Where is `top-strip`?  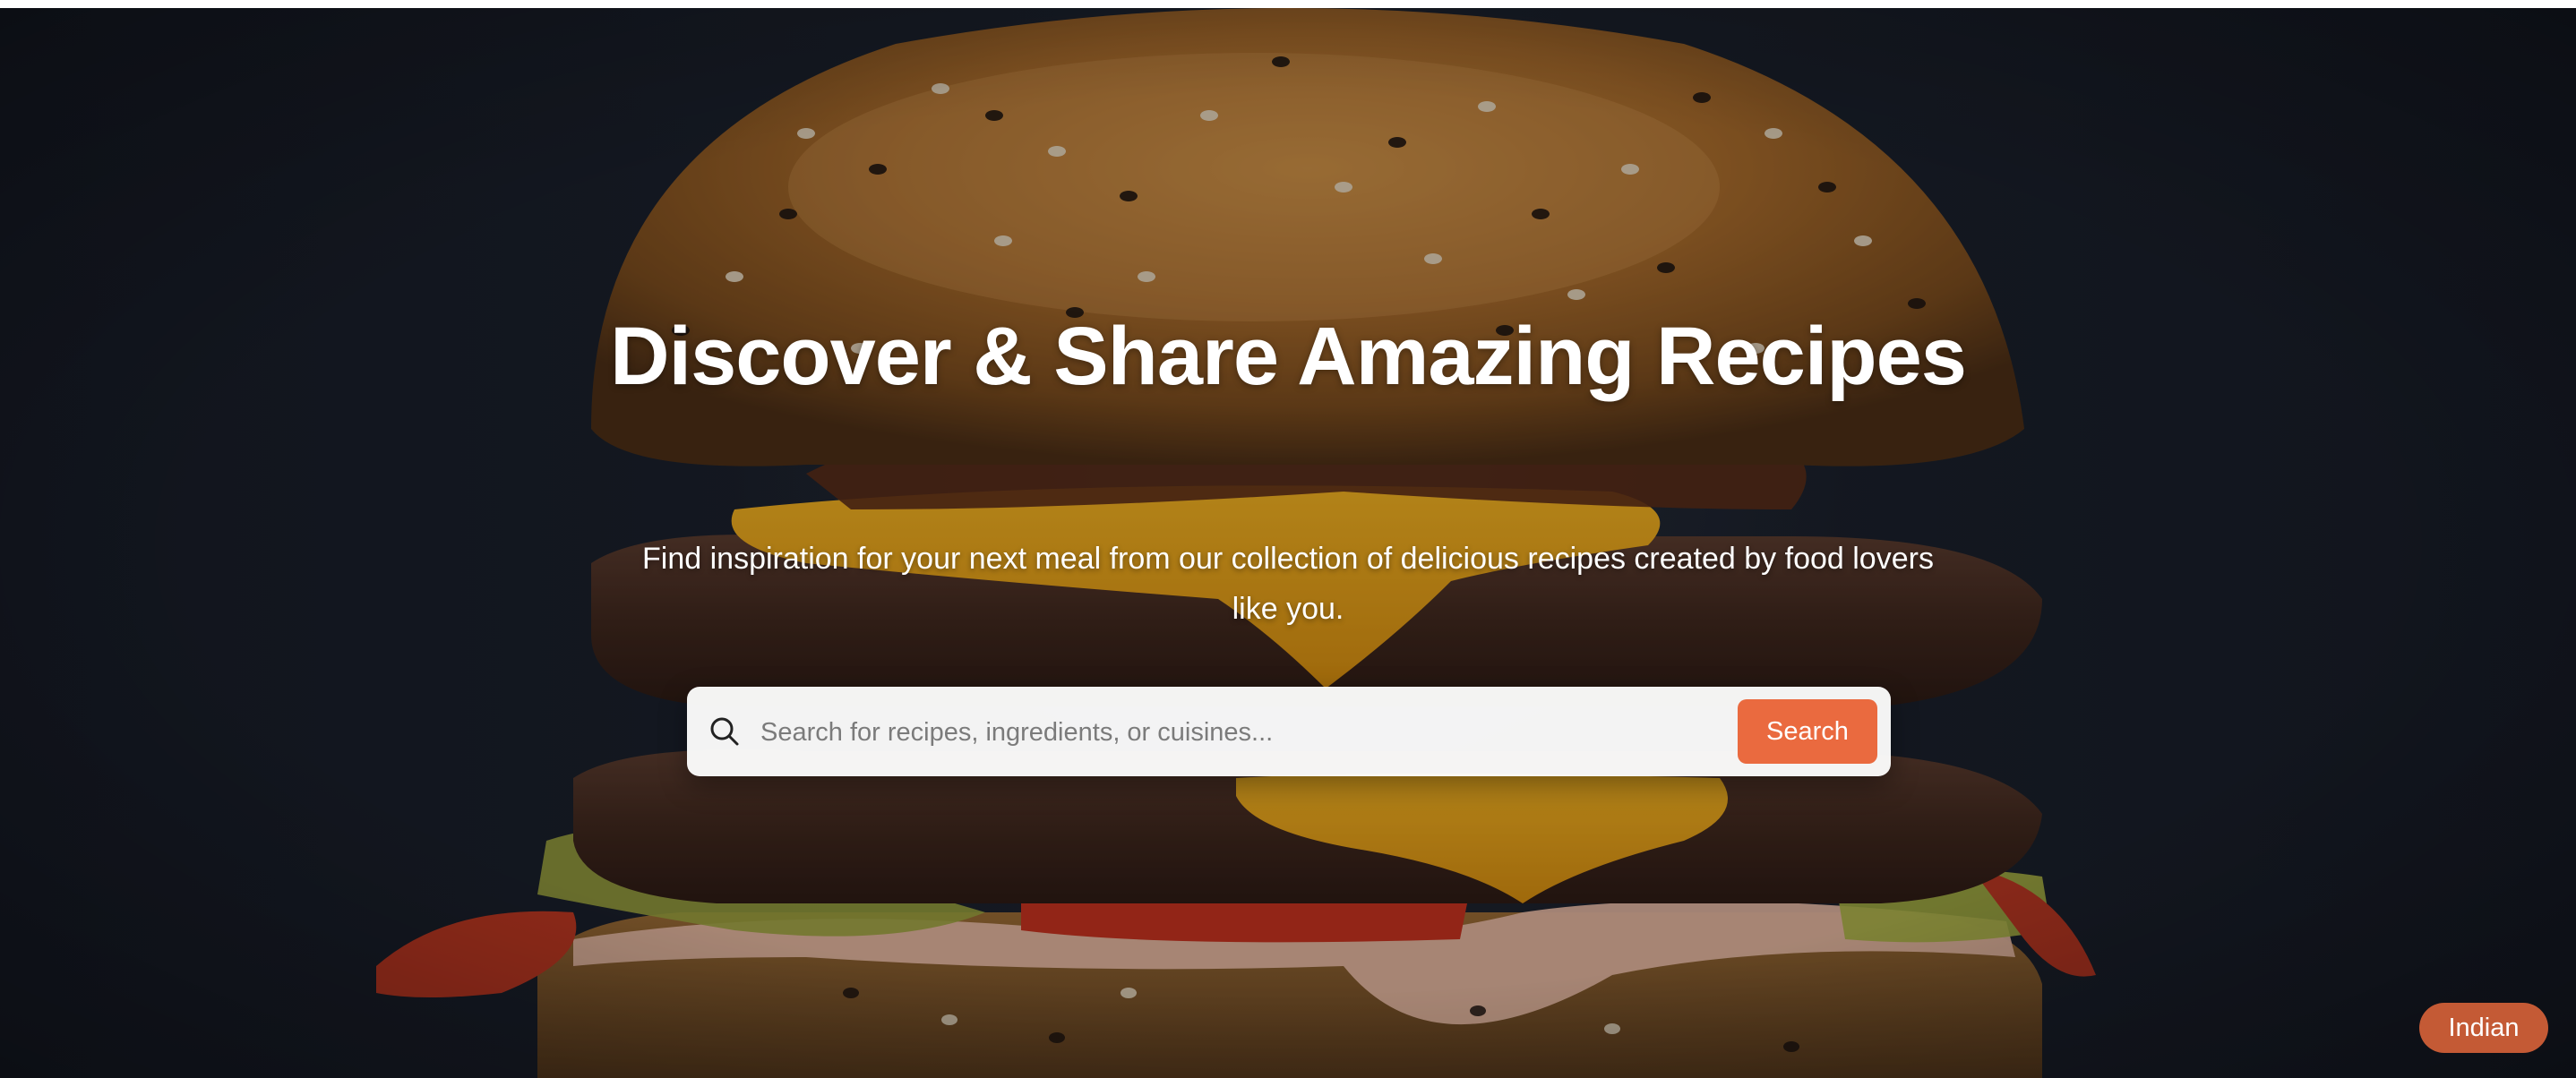
top-strip is located at coordinates (1288, 4).